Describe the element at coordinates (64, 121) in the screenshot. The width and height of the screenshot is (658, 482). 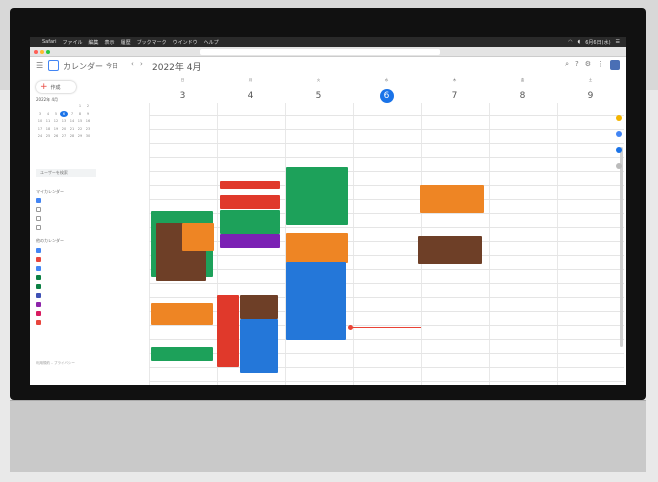
I see `mini-calendar-day: 13` at that location.